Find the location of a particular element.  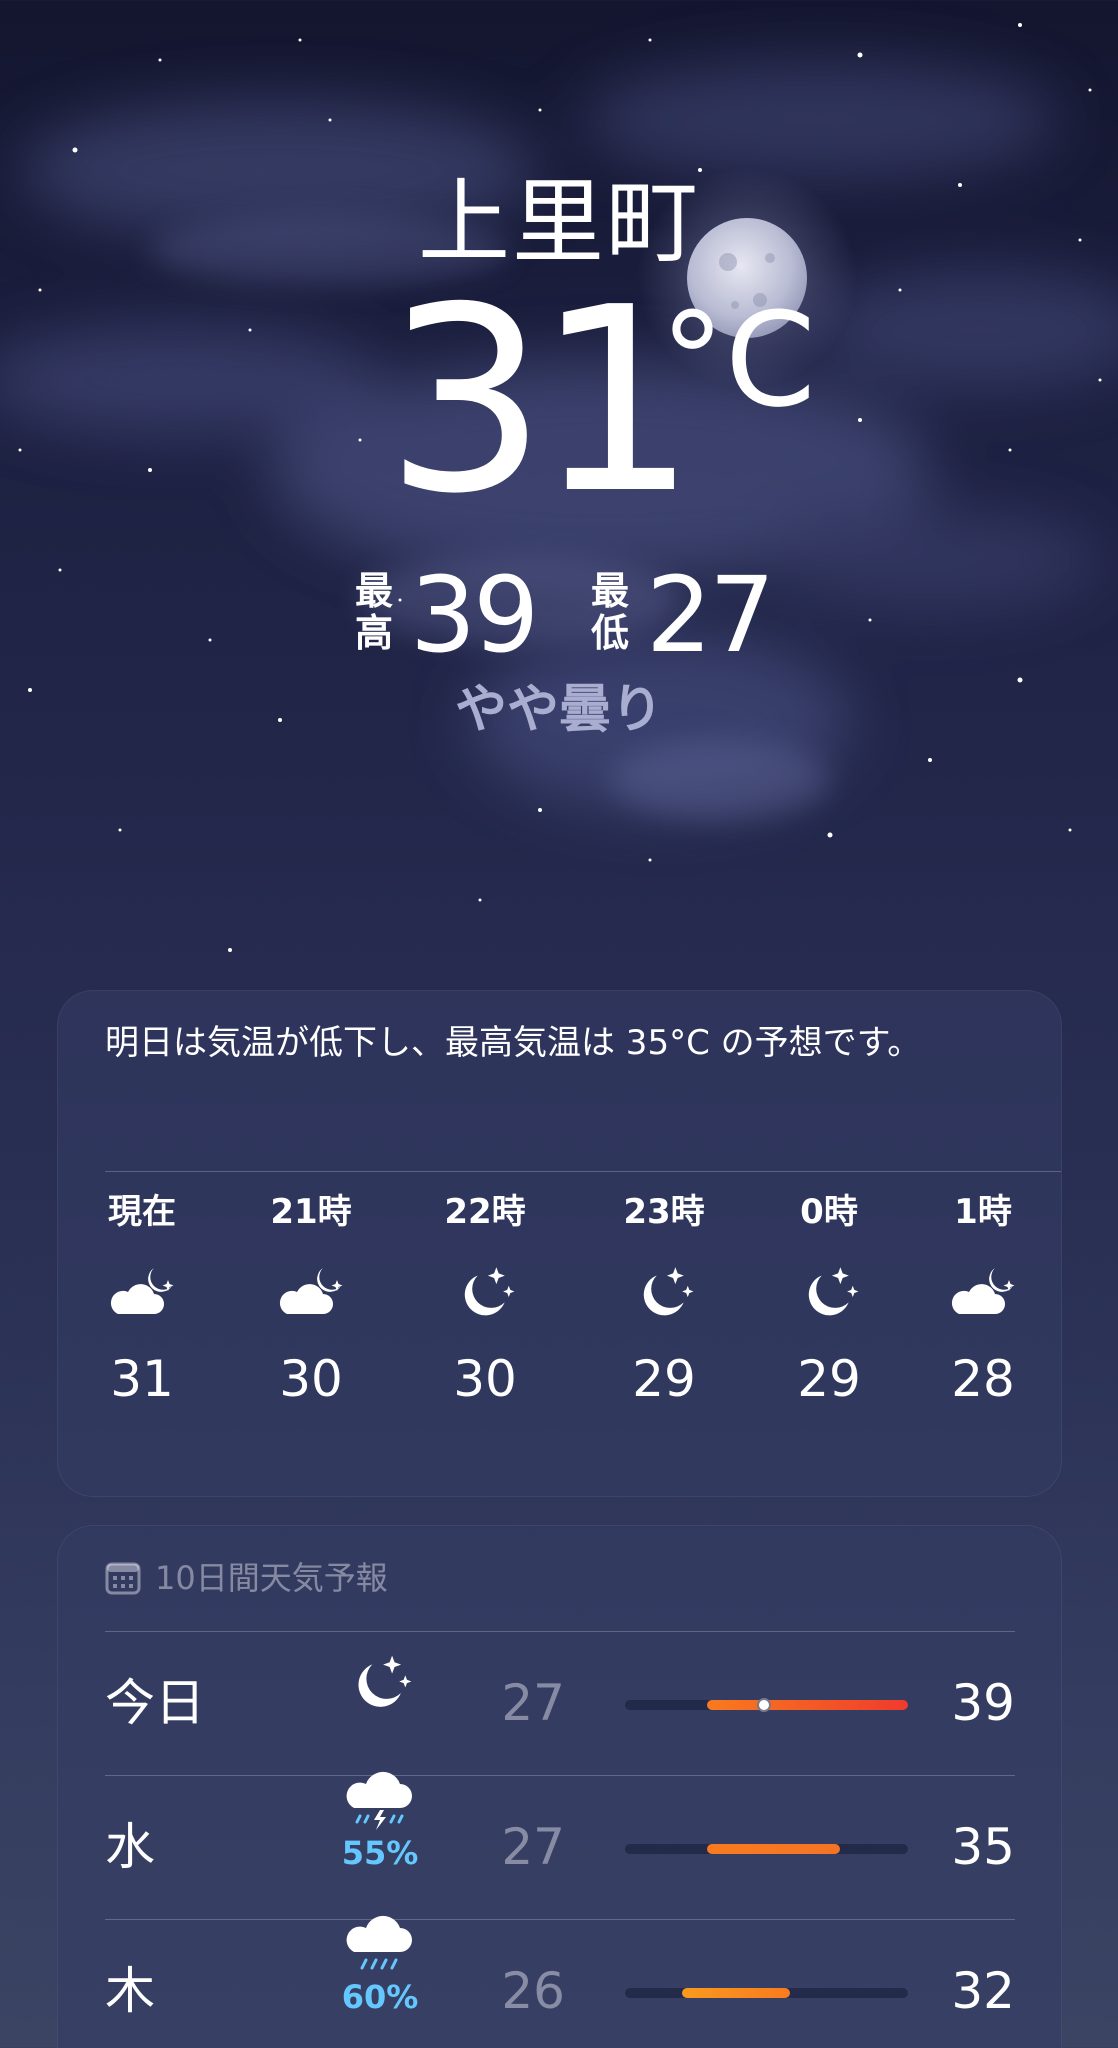

high-label: 最高 is located at coordinates (373, 612).